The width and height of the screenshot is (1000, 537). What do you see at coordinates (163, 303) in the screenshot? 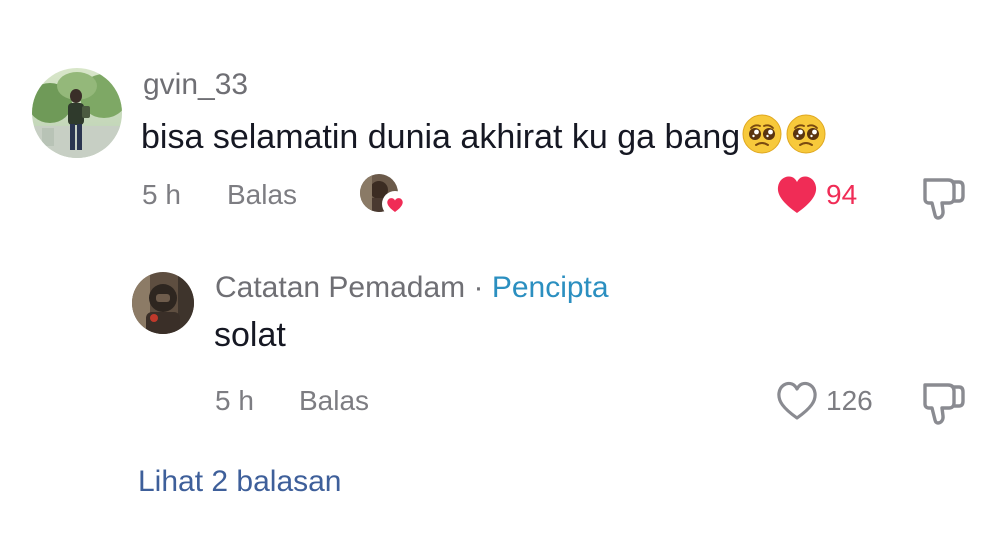
I see `reply-avatar` at bounding box center [163, 303].